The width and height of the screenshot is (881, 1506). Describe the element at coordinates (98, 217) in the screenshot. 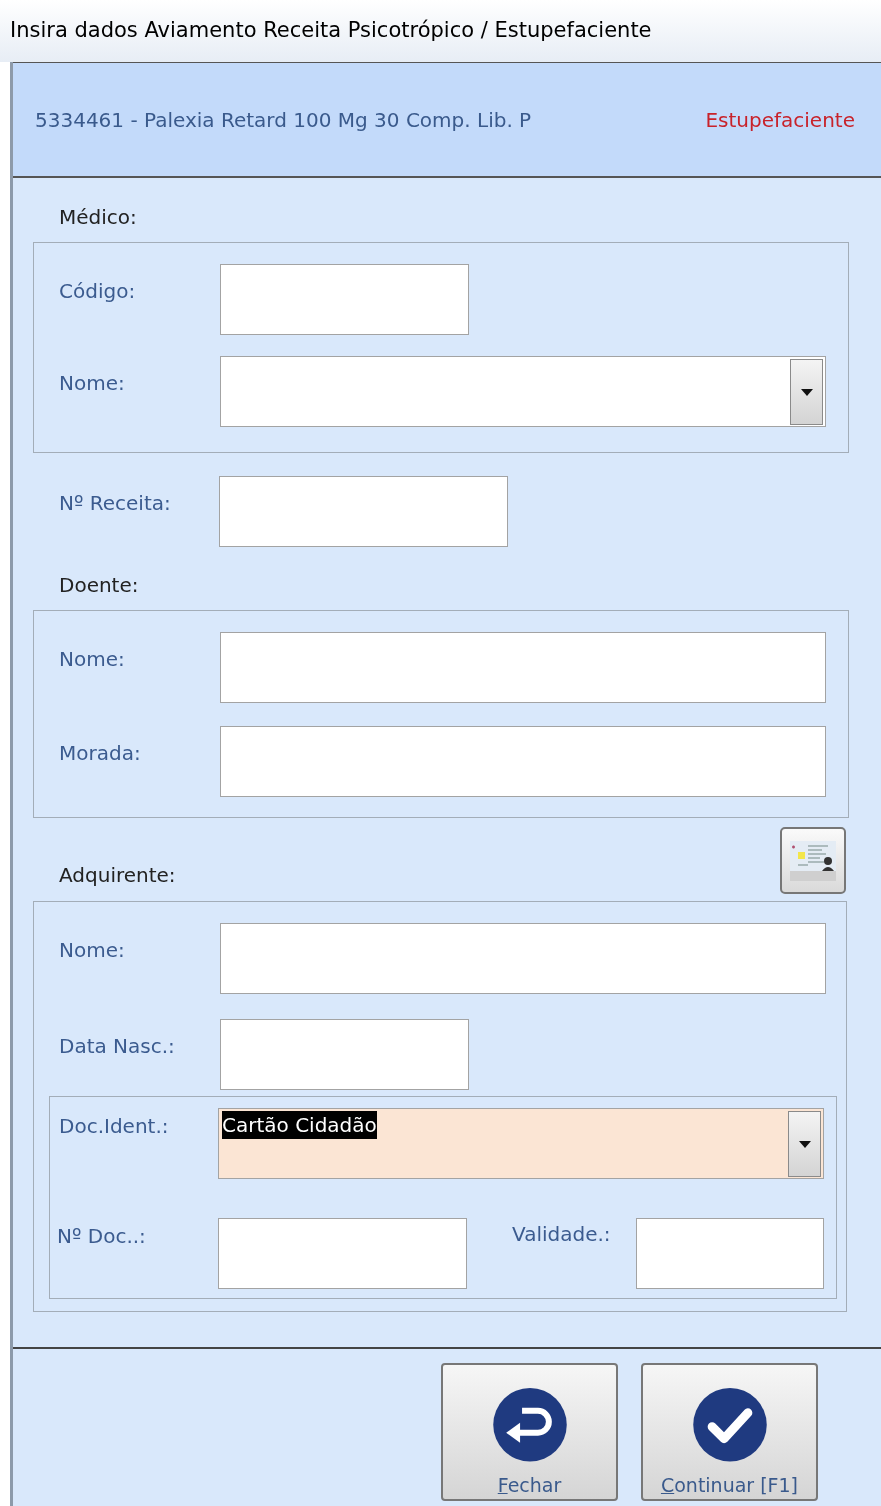

I see `section-label: Médico:` at that location.